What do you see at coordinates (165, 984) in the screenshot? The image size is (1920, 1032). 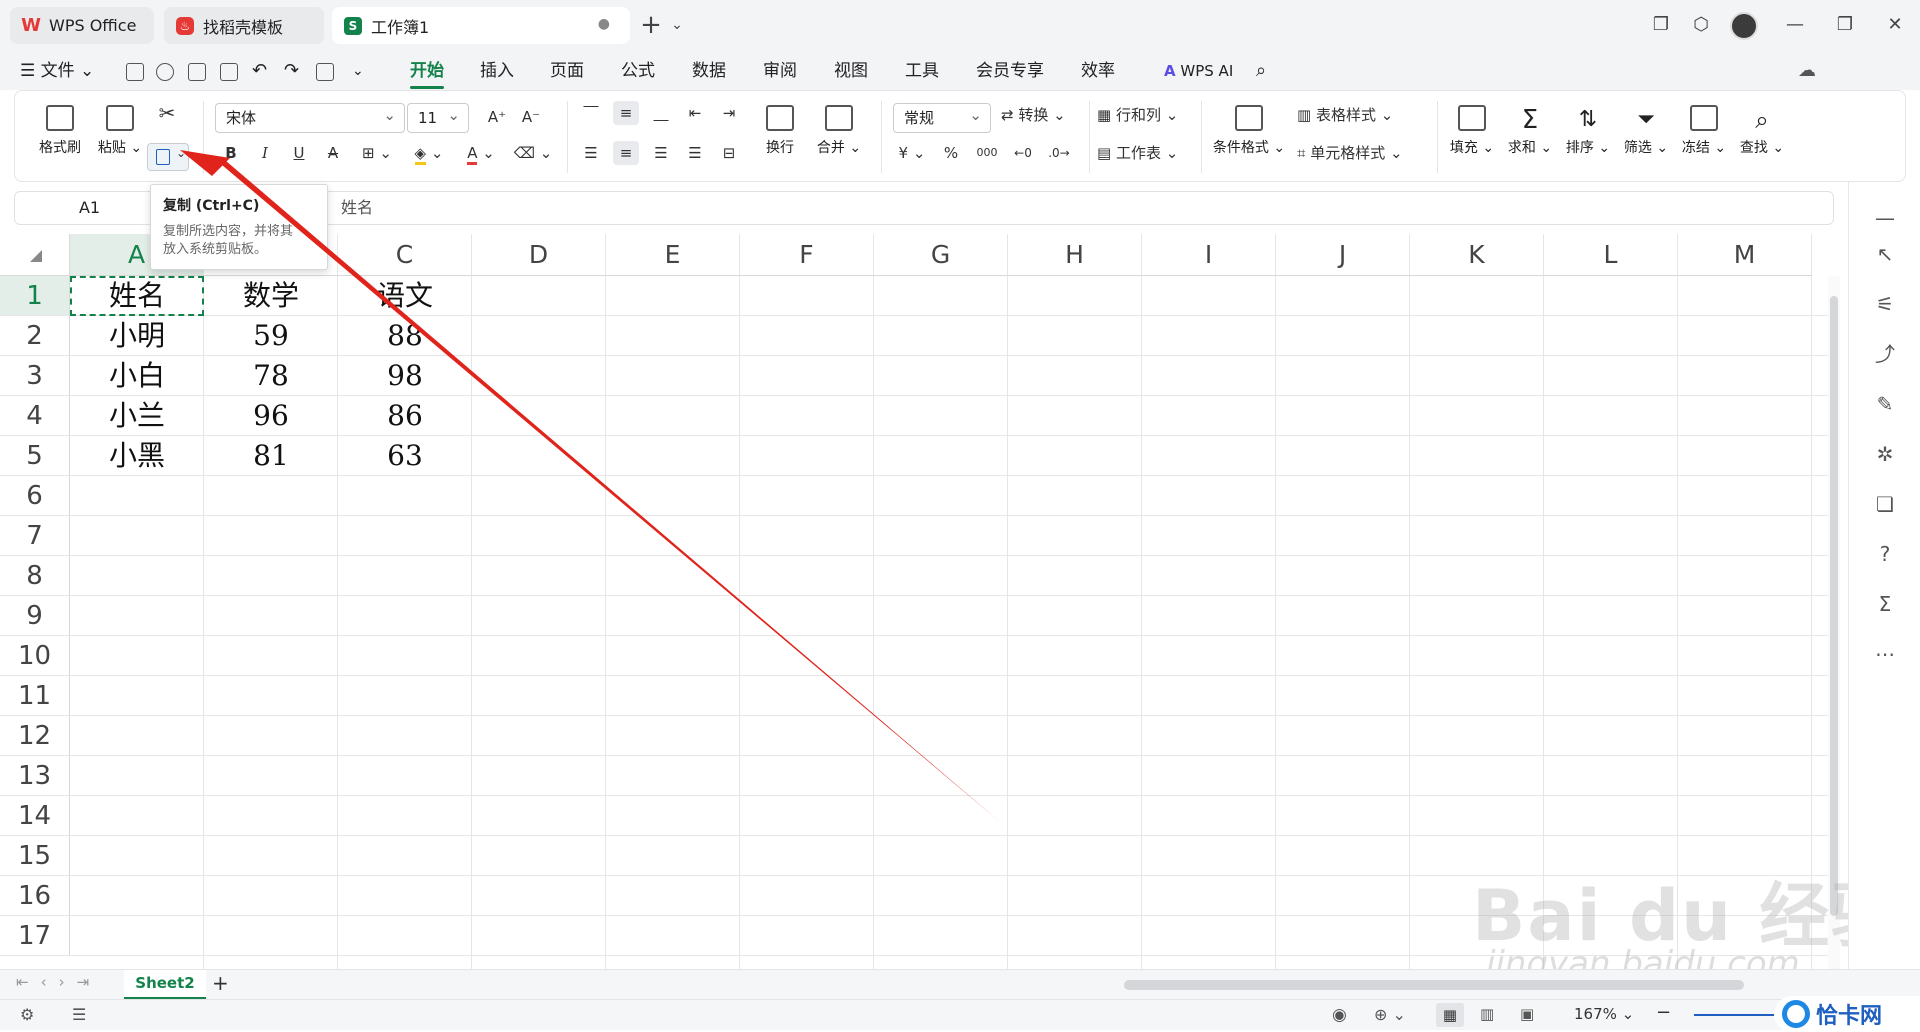 I see `sheet-tab-sheet2: Sheet2` at bounding box center [165, 984].